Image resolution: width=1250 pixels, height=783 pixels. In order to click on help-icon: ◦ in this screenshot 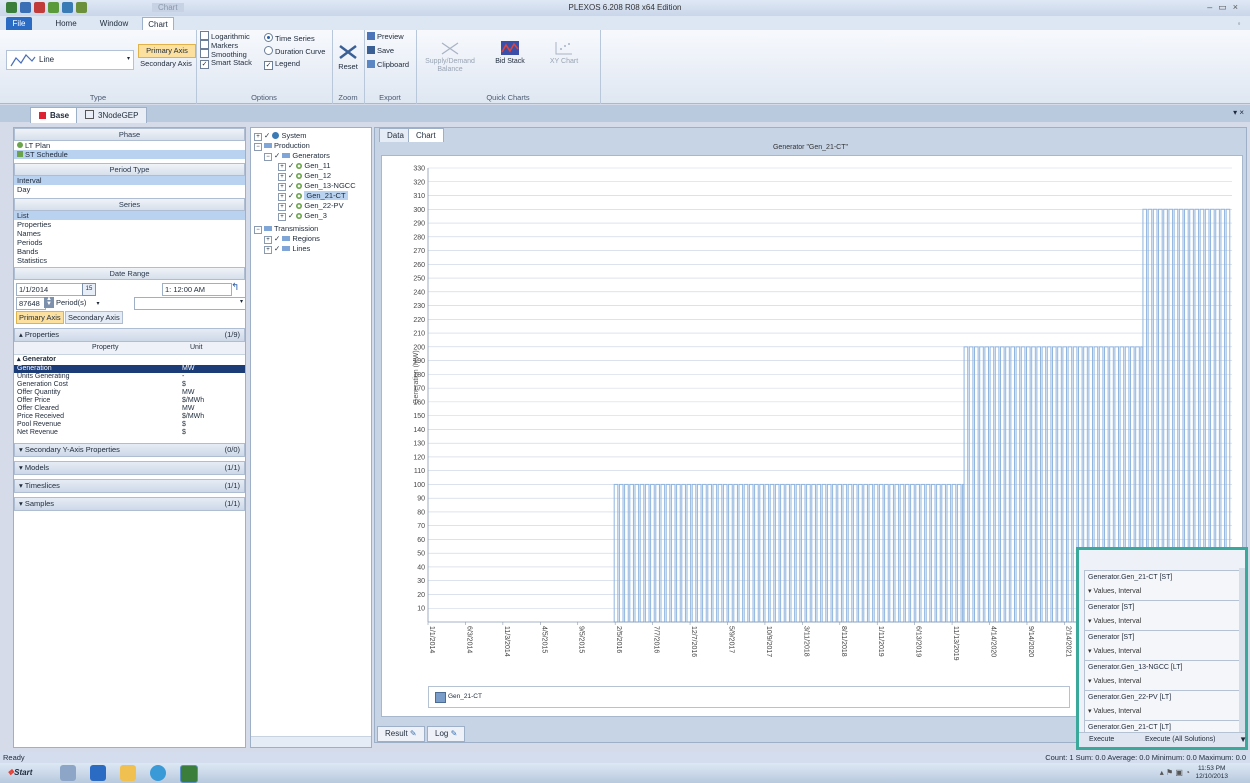, I will do `click(1239, 23)`.